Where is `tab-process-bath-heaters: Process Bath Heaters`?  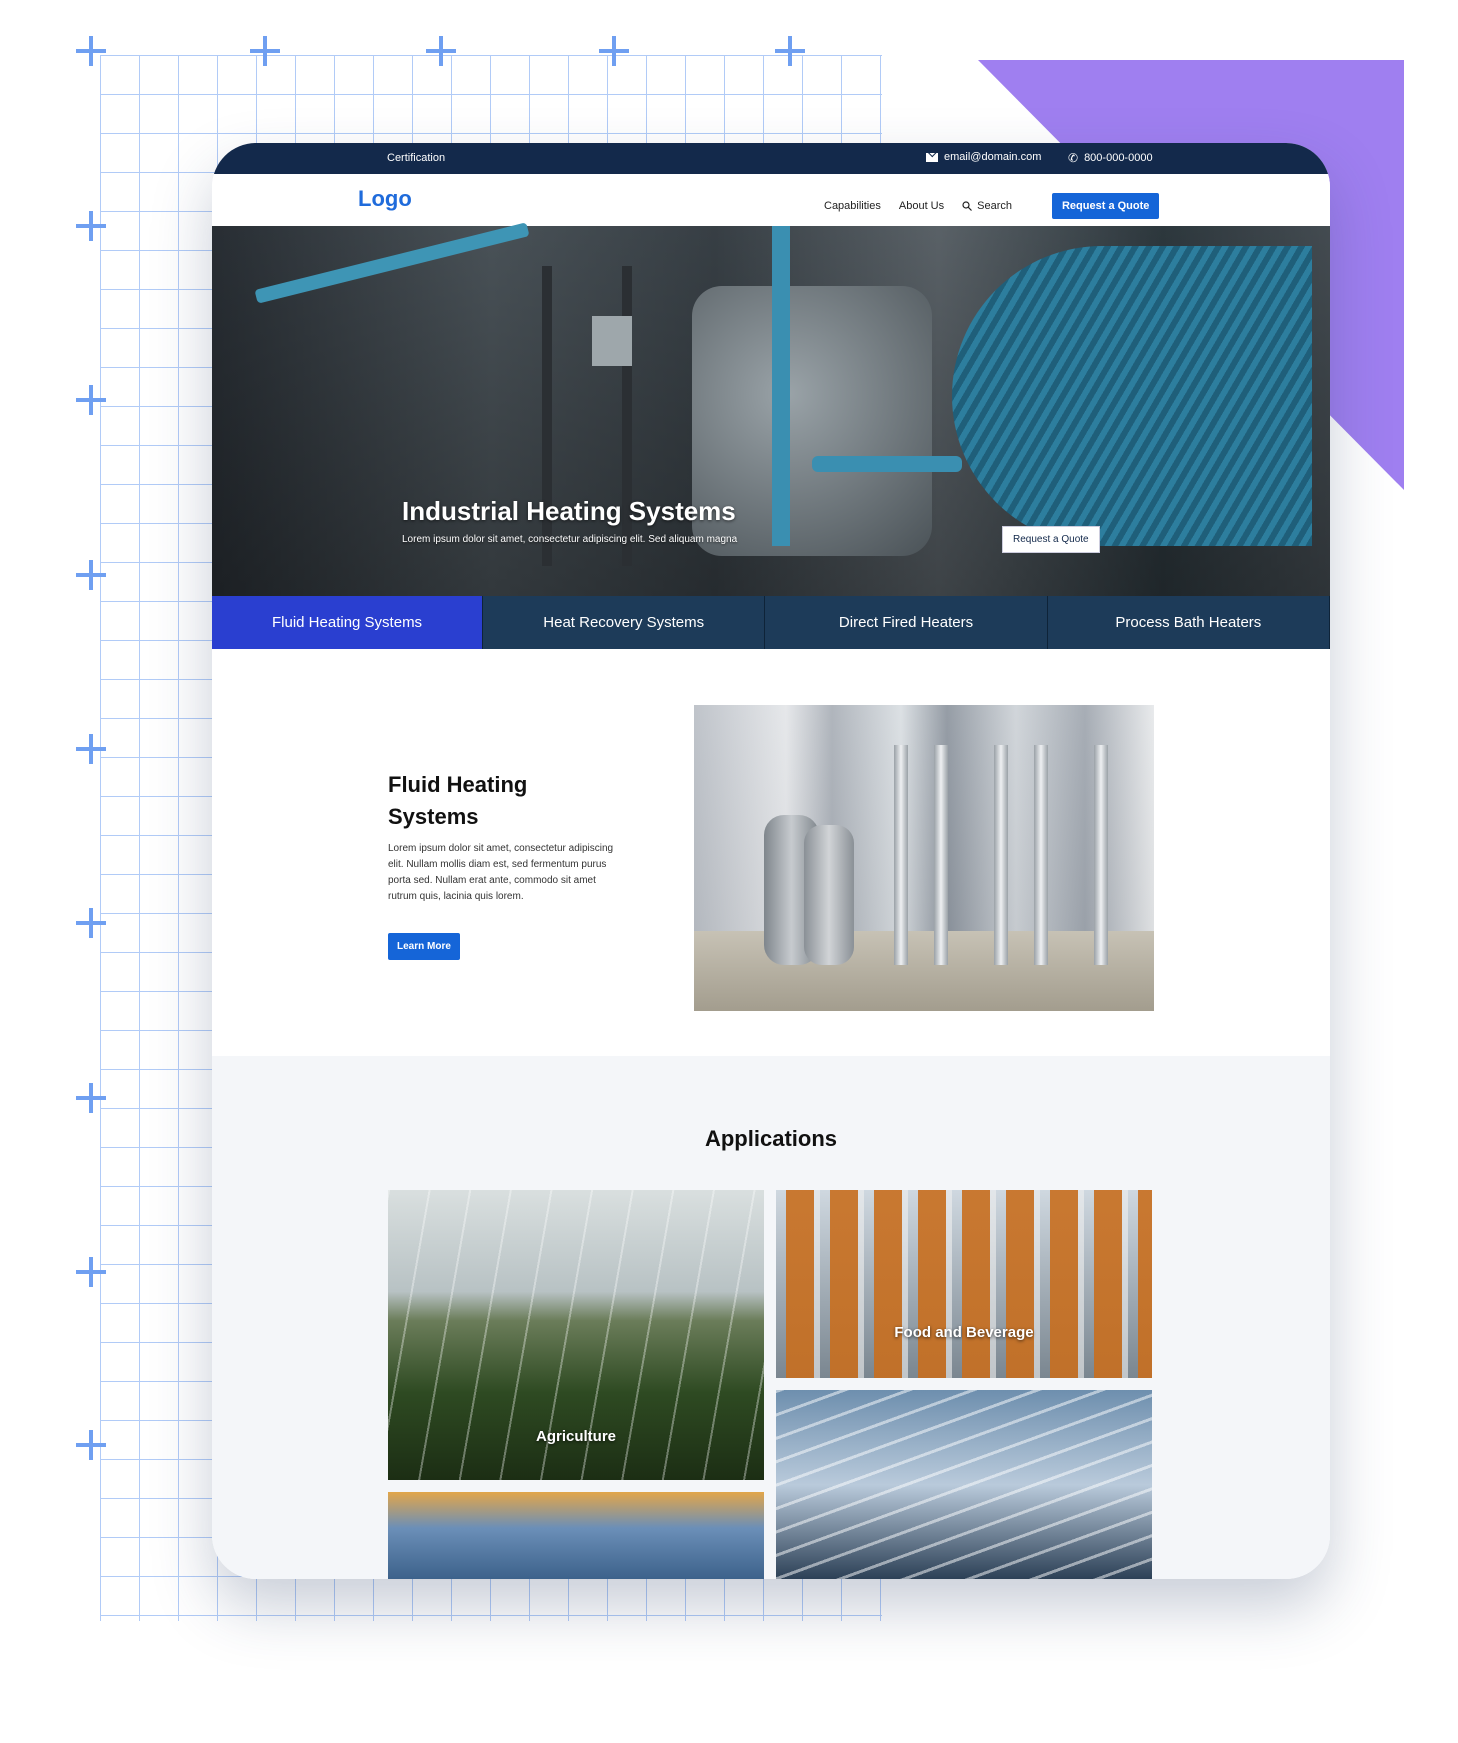
tab-process-bath-heaters: Process Bath Heaters is located at coordinates (1189, 622).